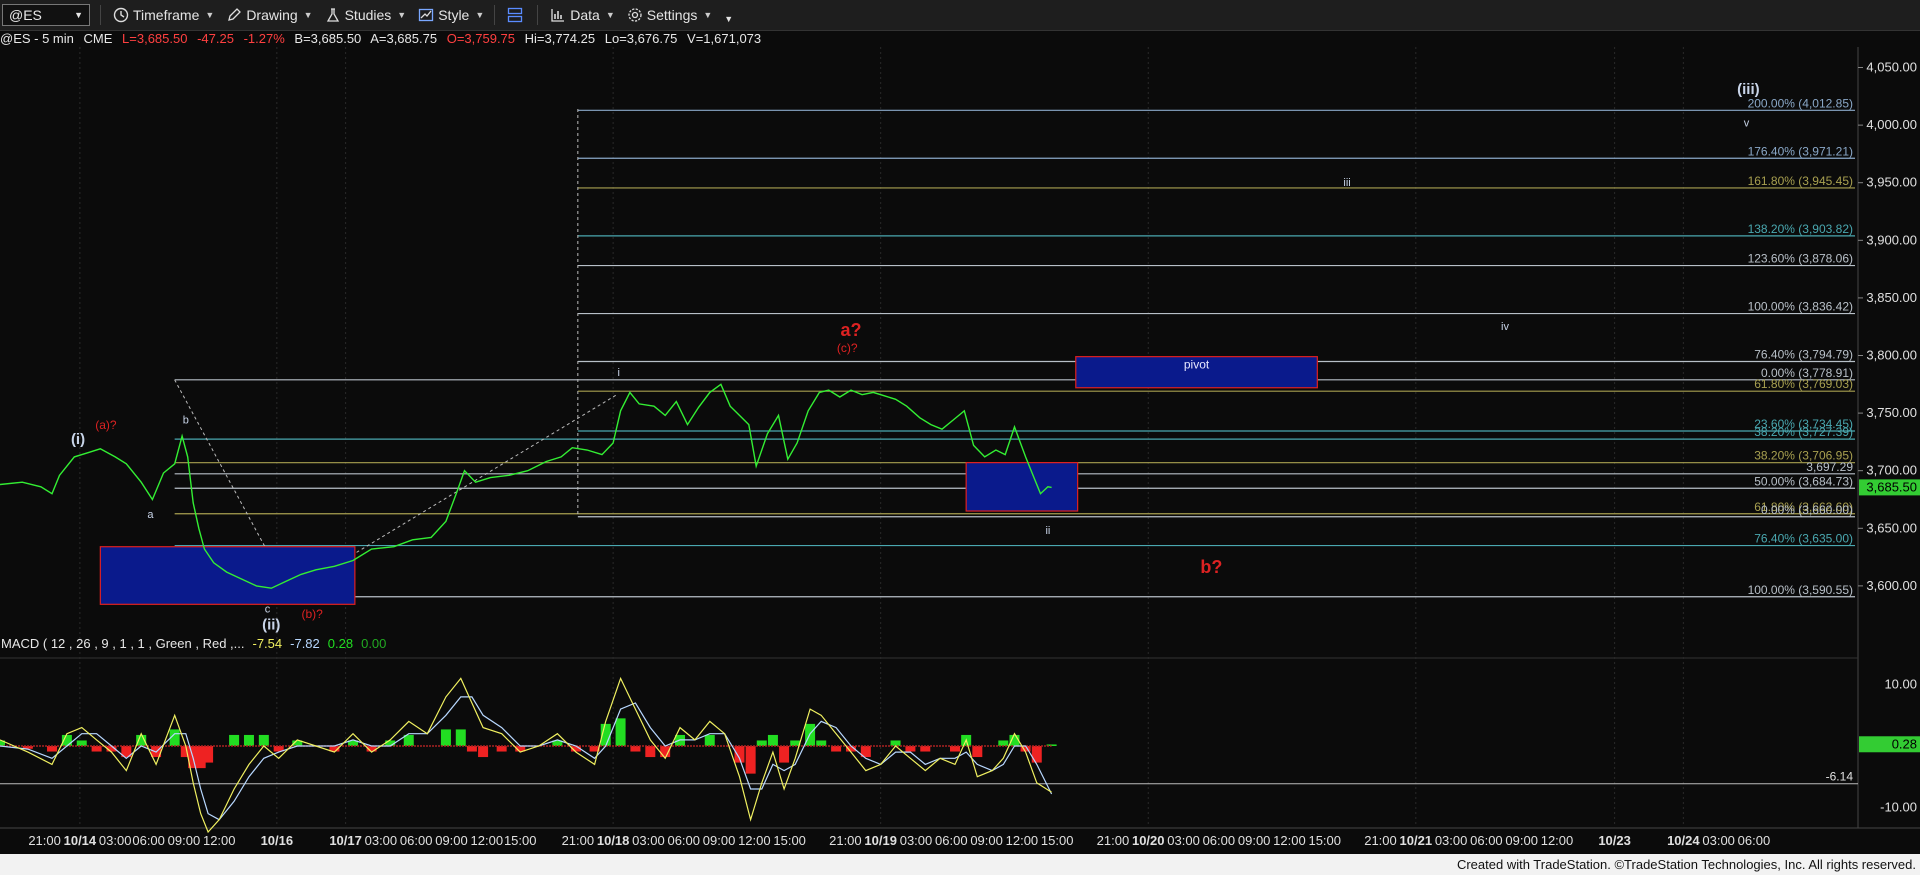 The height and width of the screenshot is (875, 1920). Describe the element at coordinates (613, 840) in the screenshot. I see `time-tick-label: 10/18` at that location.